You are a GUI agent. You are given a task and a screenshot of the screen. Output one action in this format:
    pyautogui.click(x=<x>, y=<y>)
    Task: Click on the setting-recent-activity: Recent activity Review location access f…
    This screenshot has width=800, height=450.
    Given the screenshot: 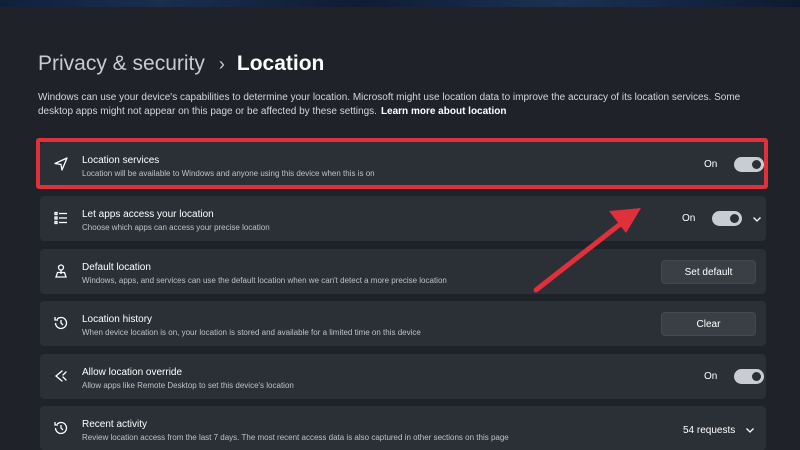 What is the action you would take?
    pyautogui.click(x=403, y=428)
    